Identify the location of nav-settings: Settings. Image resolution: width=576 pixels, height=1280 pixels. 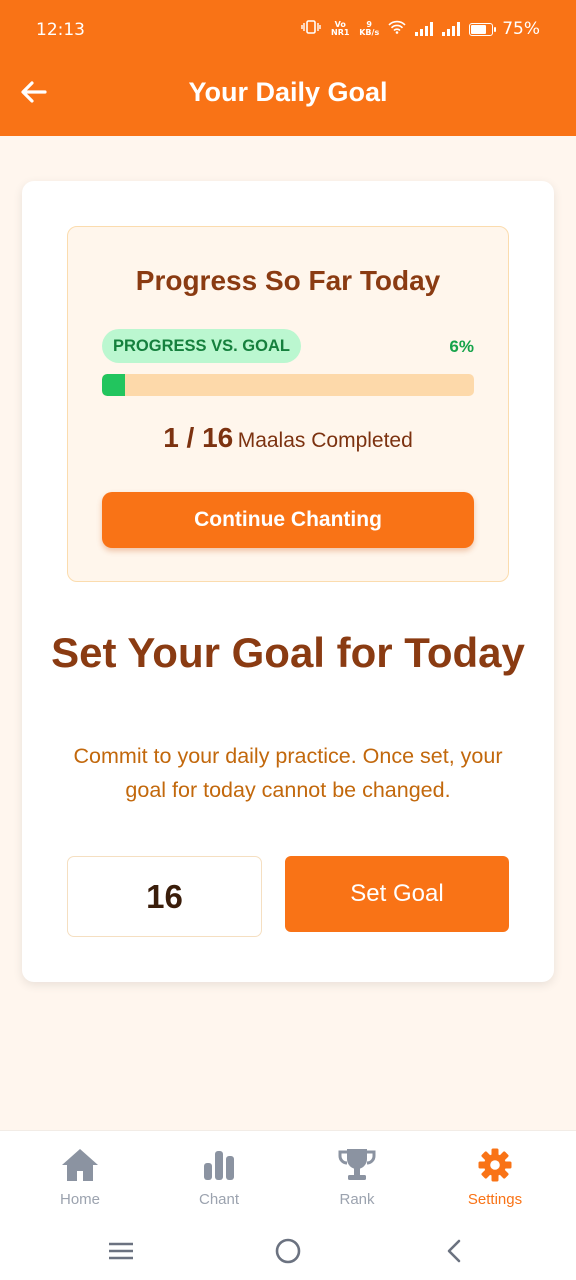
(495, 1175).